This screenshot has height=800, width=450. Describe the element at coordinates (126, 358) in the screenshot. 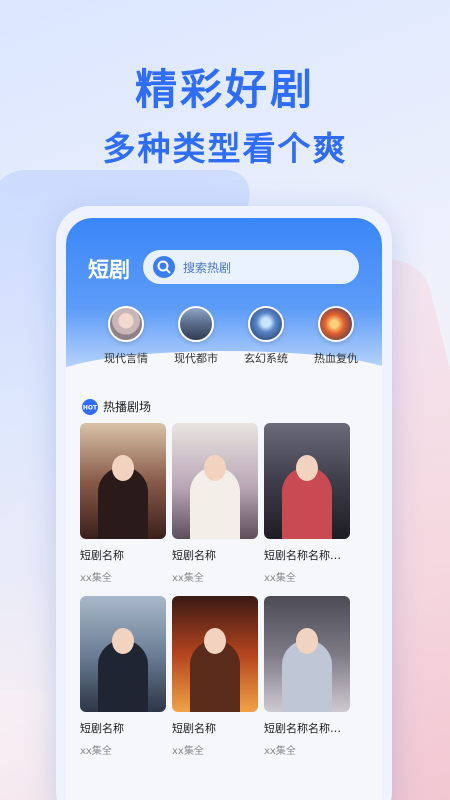

I see `category-label: 现代言情` at that location.